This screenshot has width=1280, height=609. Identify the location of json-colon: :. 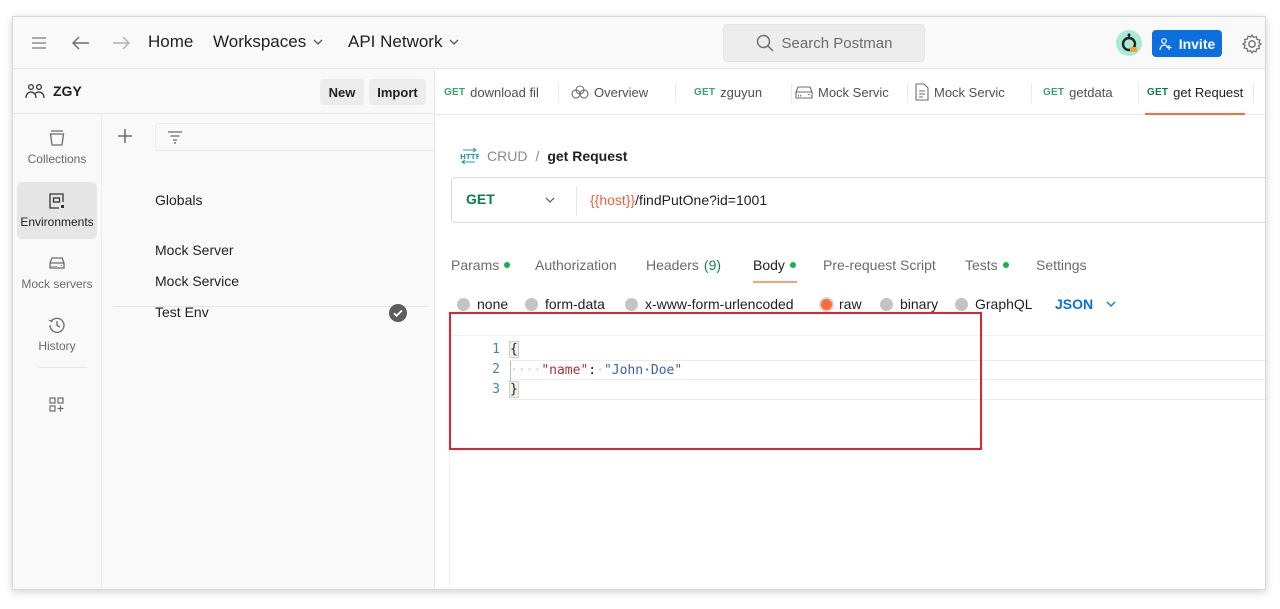
(592, 370).